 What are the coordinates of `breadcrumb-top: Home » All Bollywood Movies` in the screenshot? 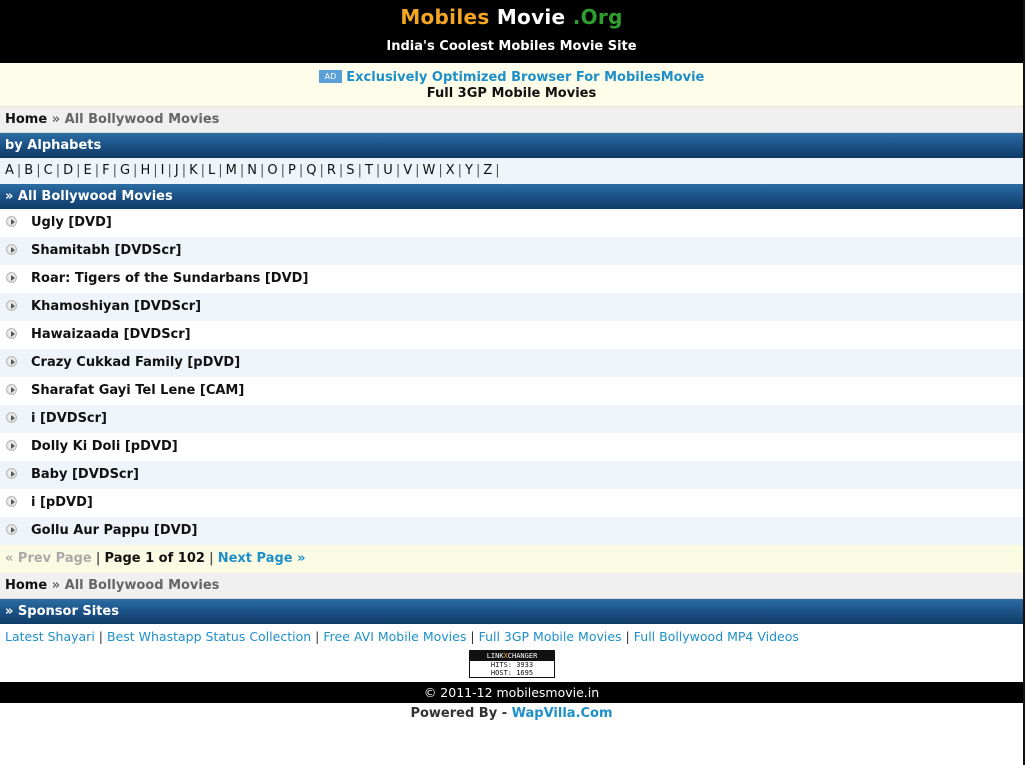 It's located at (511, 120).